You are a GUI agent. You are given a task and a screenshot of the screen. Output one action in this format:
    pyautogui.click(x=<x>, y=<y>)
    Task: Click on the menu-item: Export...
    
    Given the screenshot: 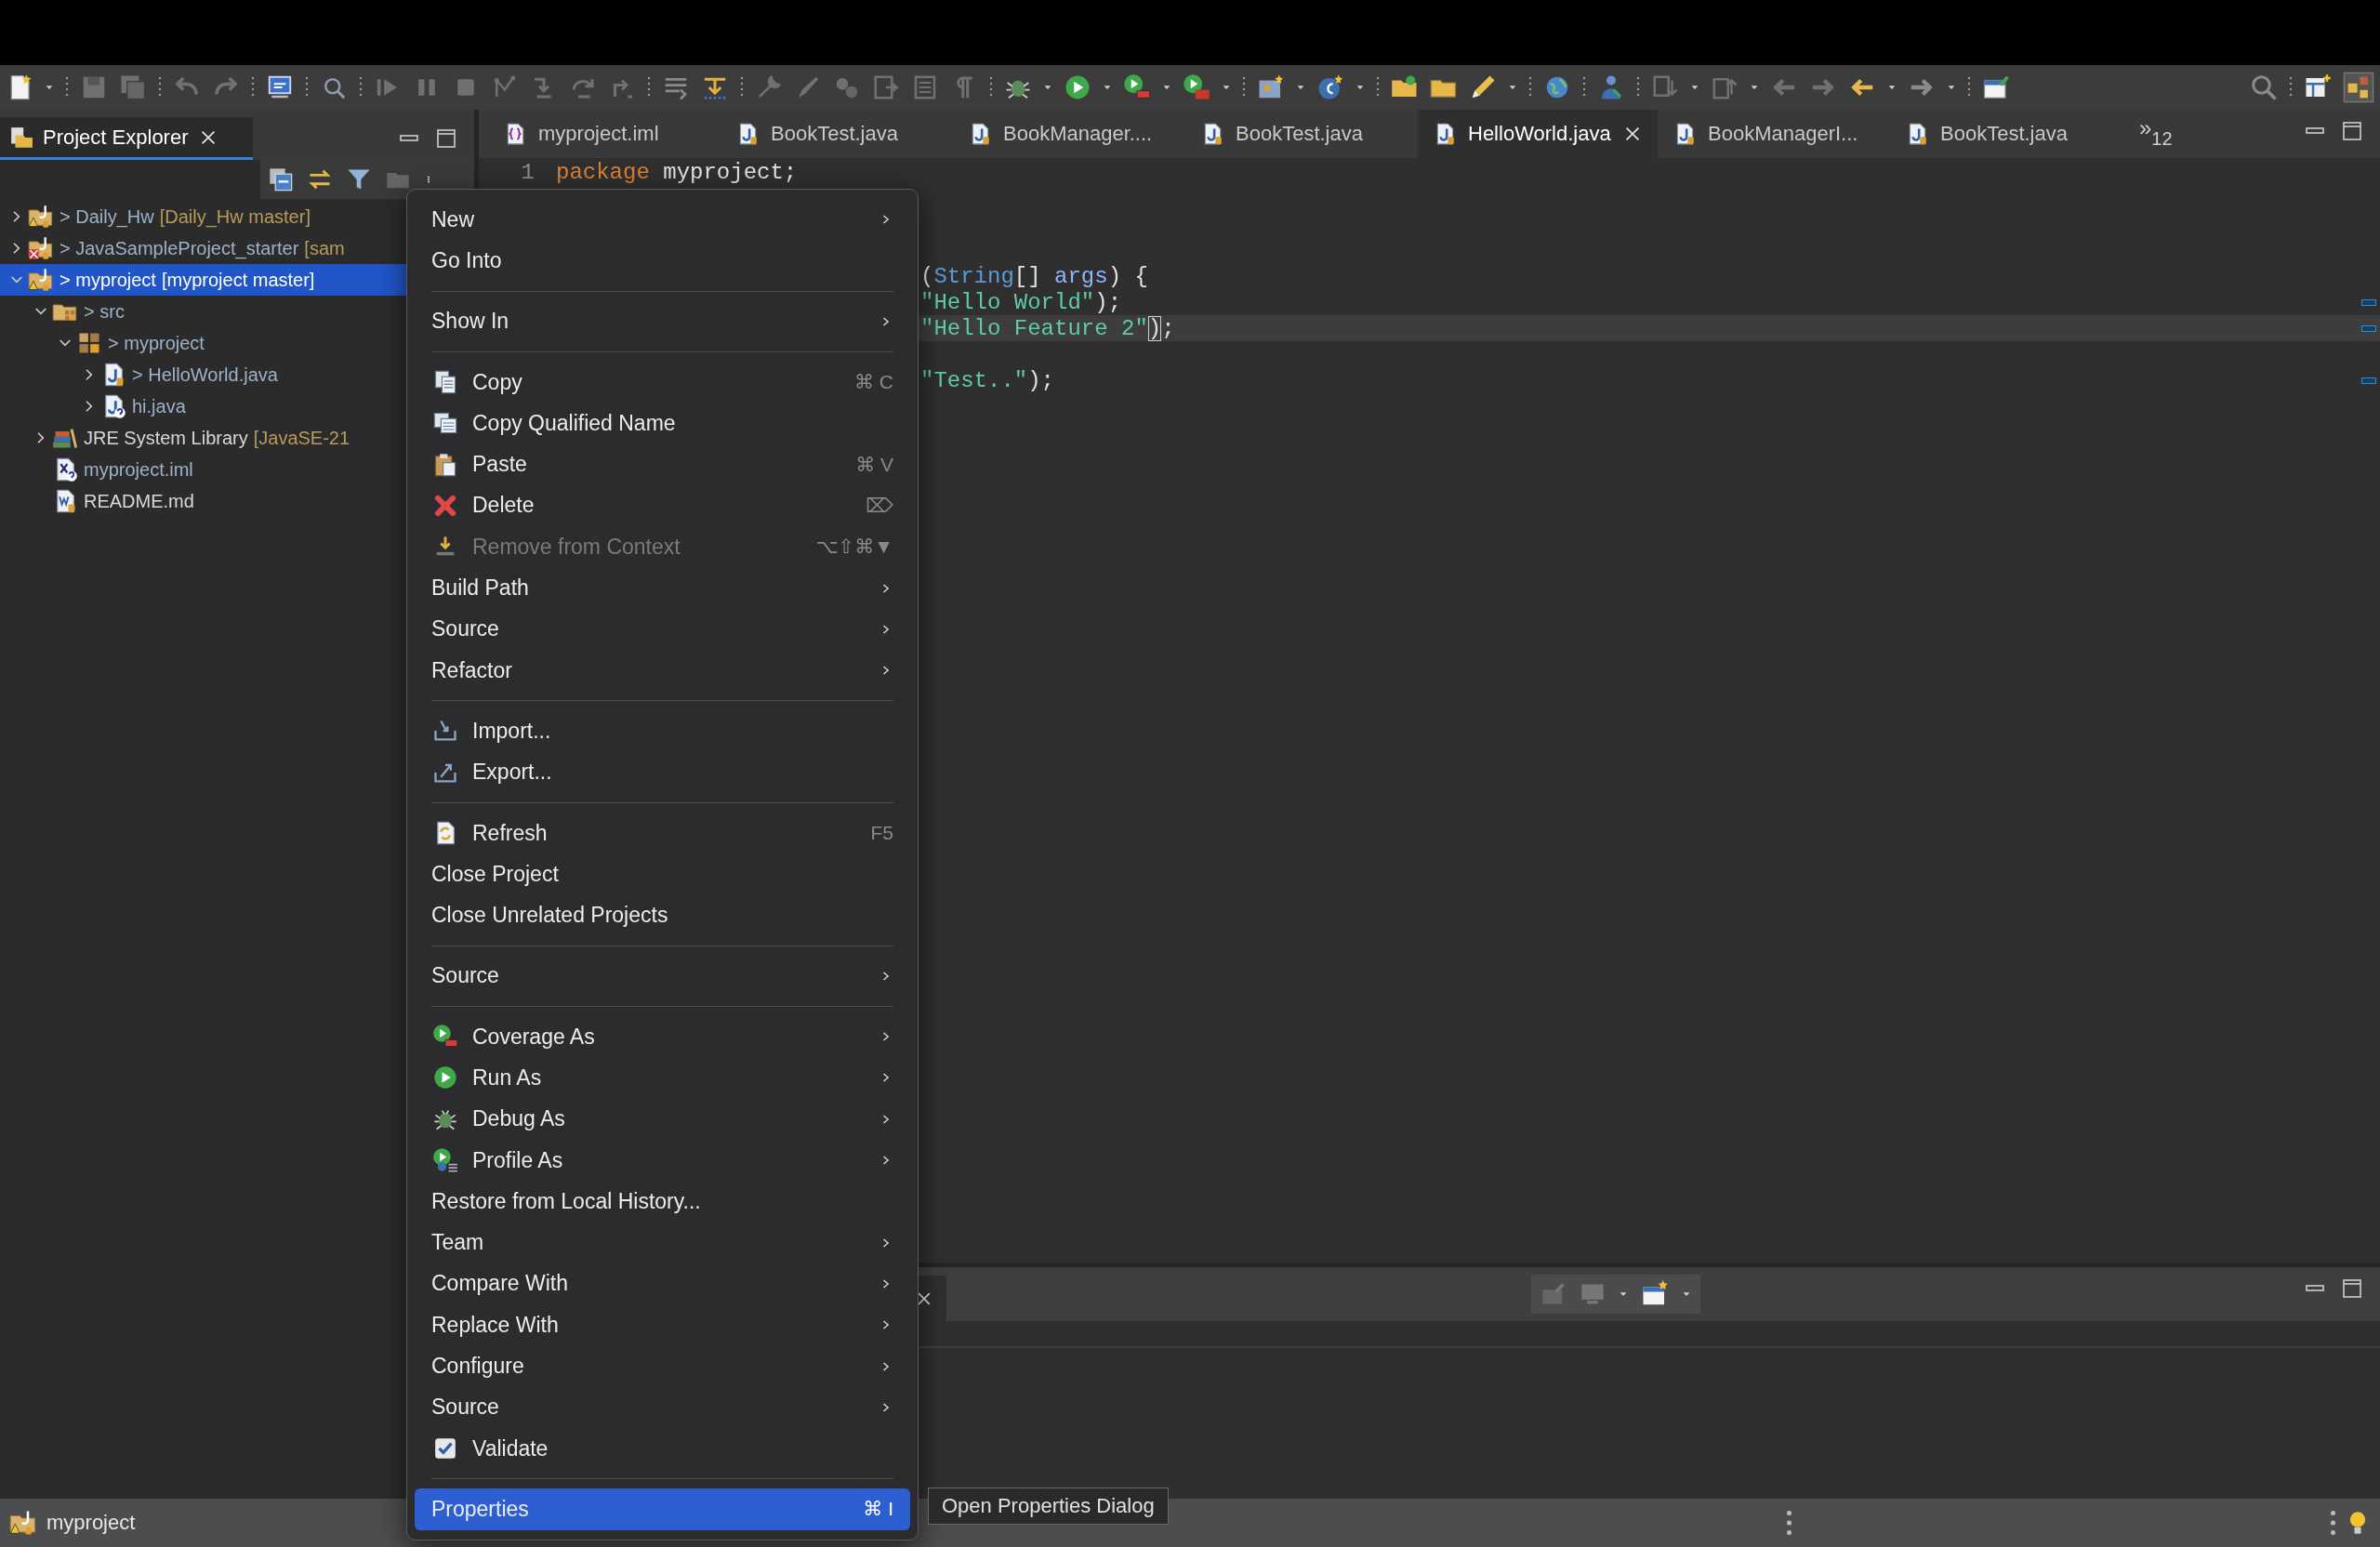 What is the action you would take?
    pyautogui.click(x=662, y=772)
    